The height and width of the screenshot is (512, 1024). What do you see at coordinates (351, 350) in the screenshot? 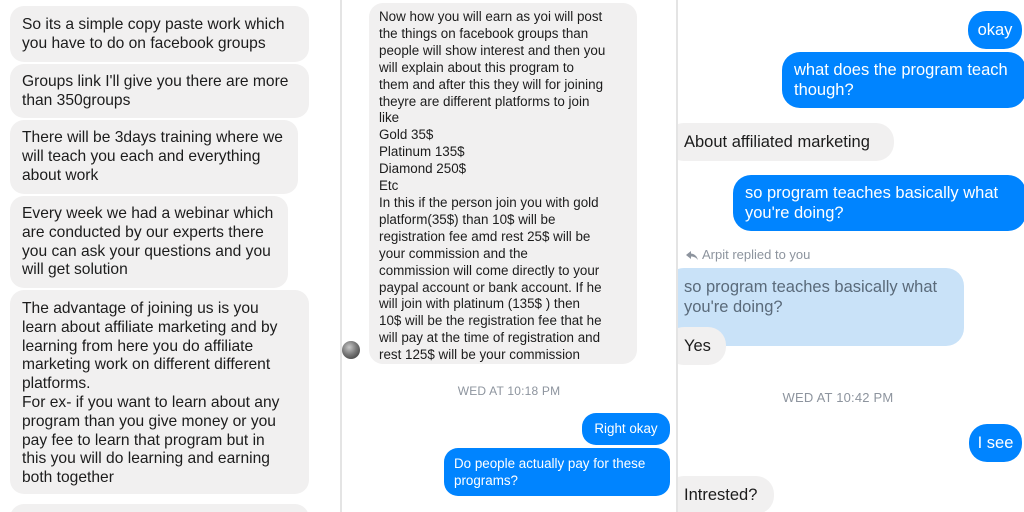
I see `sender-avatar` at bounding box center [351, 350].